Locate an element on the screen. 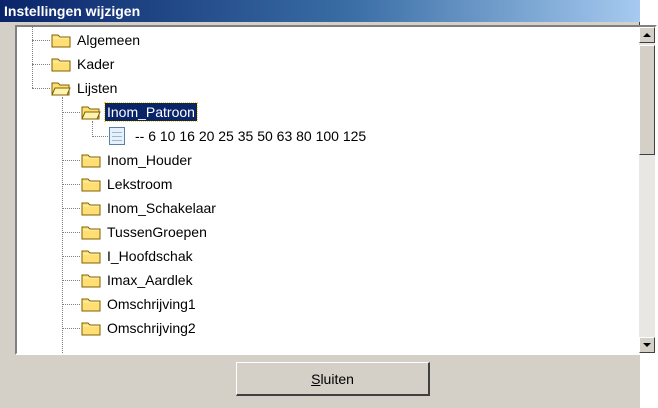  tree-node: Omschrijving2 is located at coordinates (139, 328).